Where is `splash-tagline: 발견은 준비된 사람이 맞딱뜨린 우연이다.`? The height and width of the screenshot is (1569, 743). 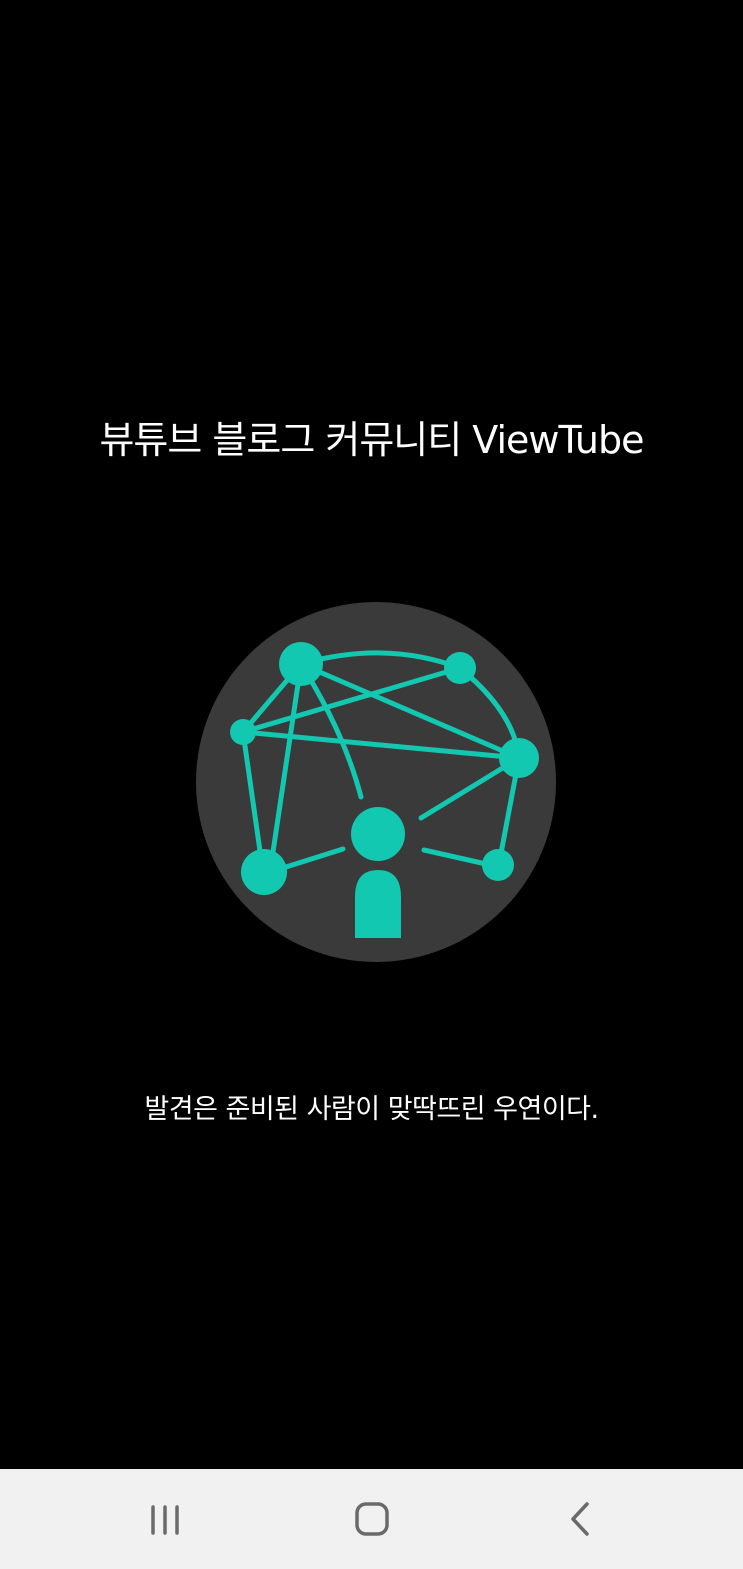 splash-tagline: 발견은 준비된 사람이 맞딱뜨린 우연이다. is located at coordinates (371, 1109).